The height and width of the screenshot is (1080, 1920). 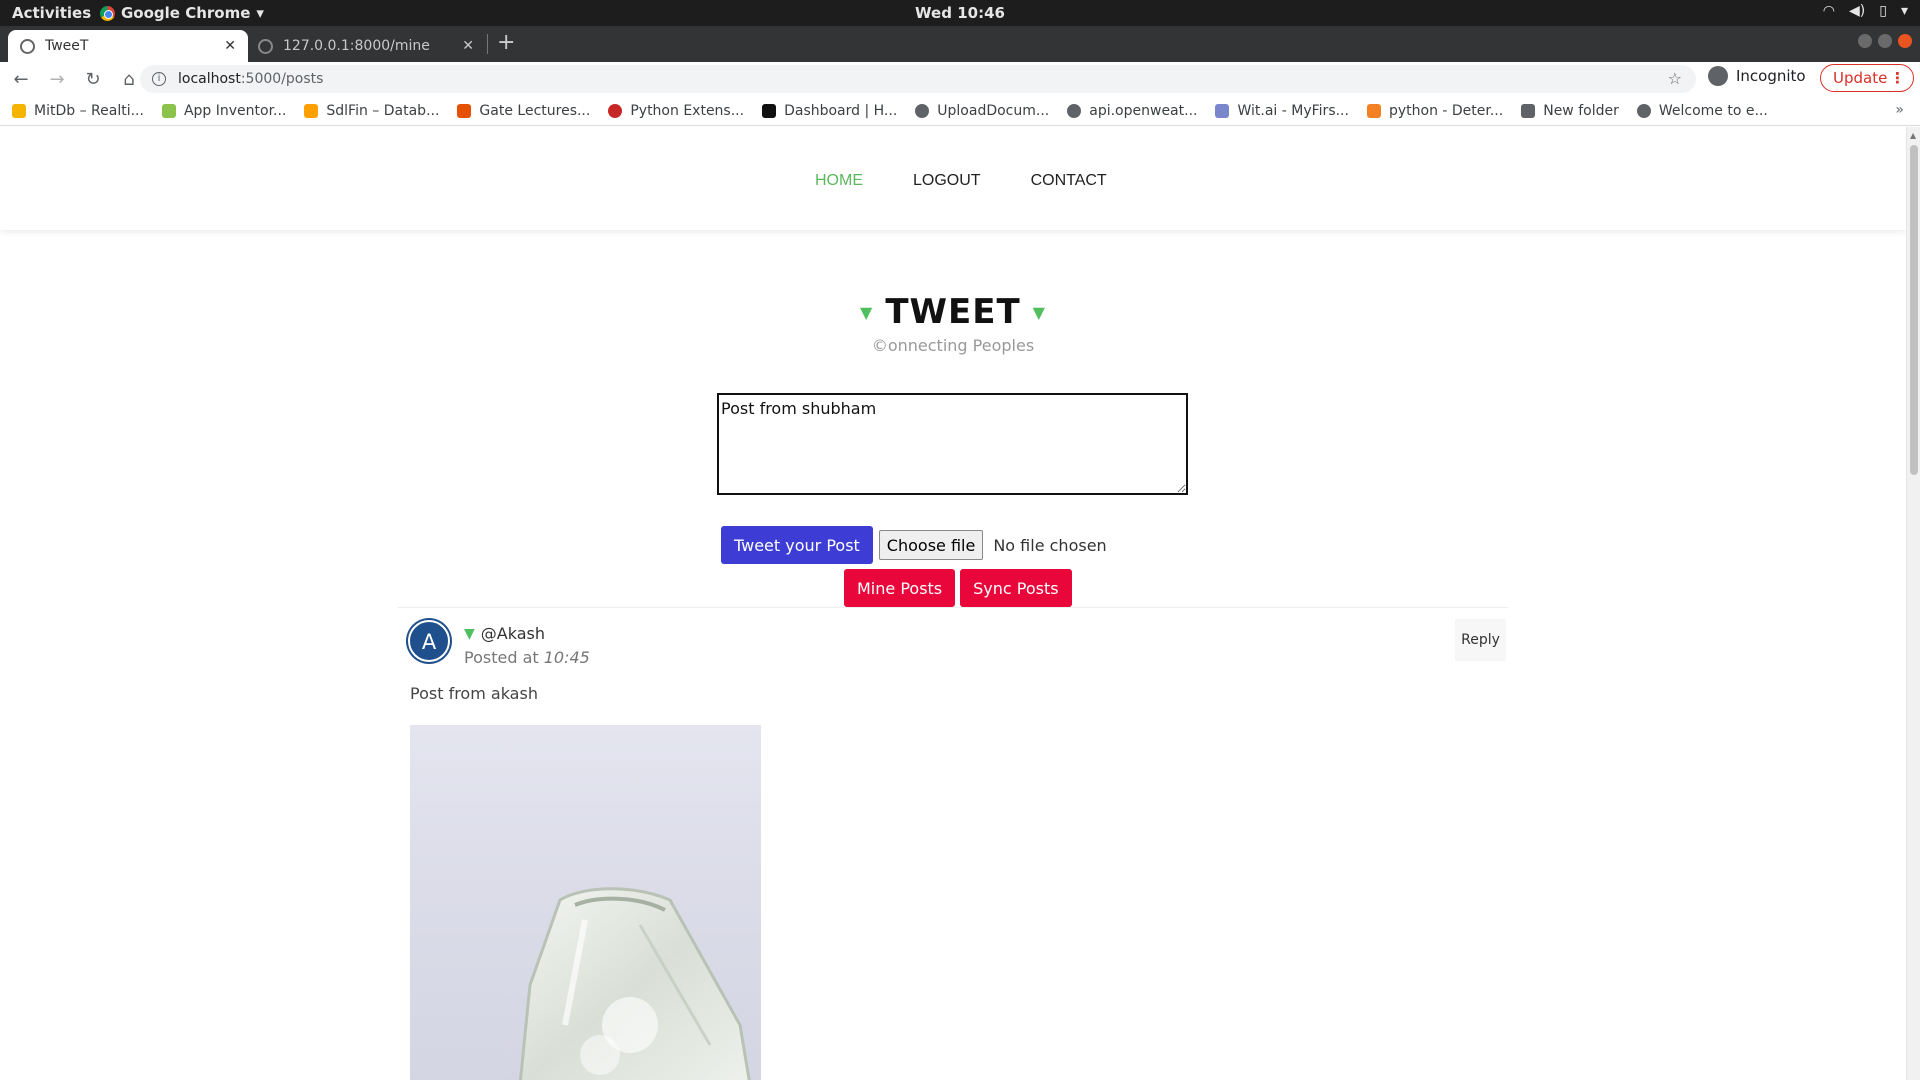 I want to click on volume-icon: ◀), so click(x=1857, y=11).